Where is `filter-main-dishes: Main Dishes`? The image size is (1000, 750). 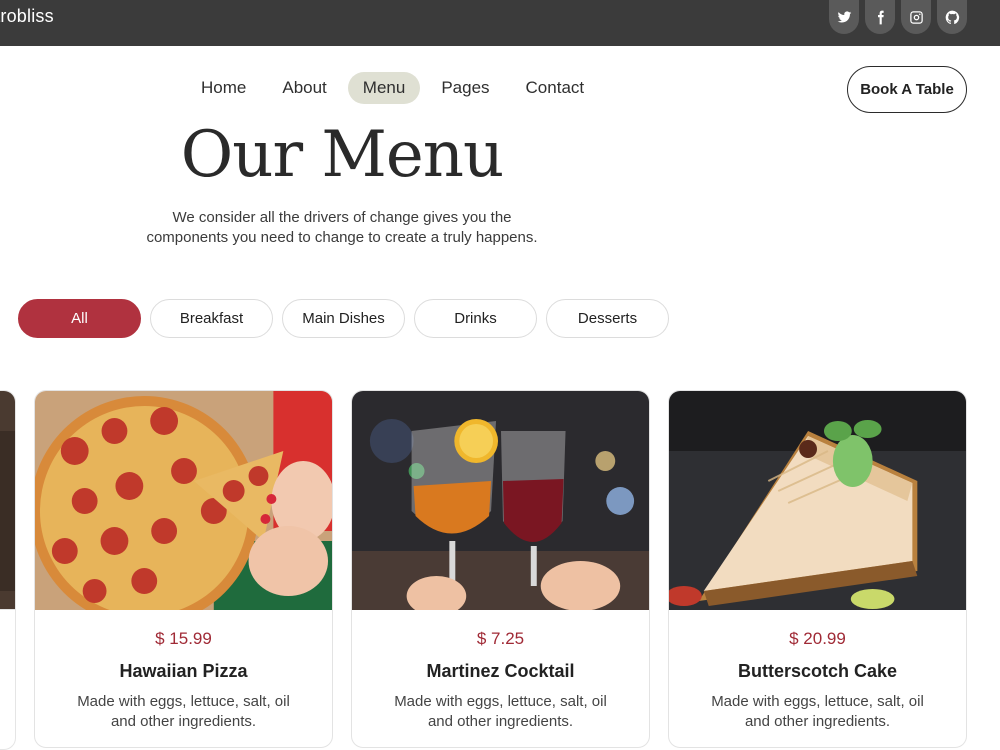 filter-main-dishes: Main Dishes is located at coordinates (343, 318).